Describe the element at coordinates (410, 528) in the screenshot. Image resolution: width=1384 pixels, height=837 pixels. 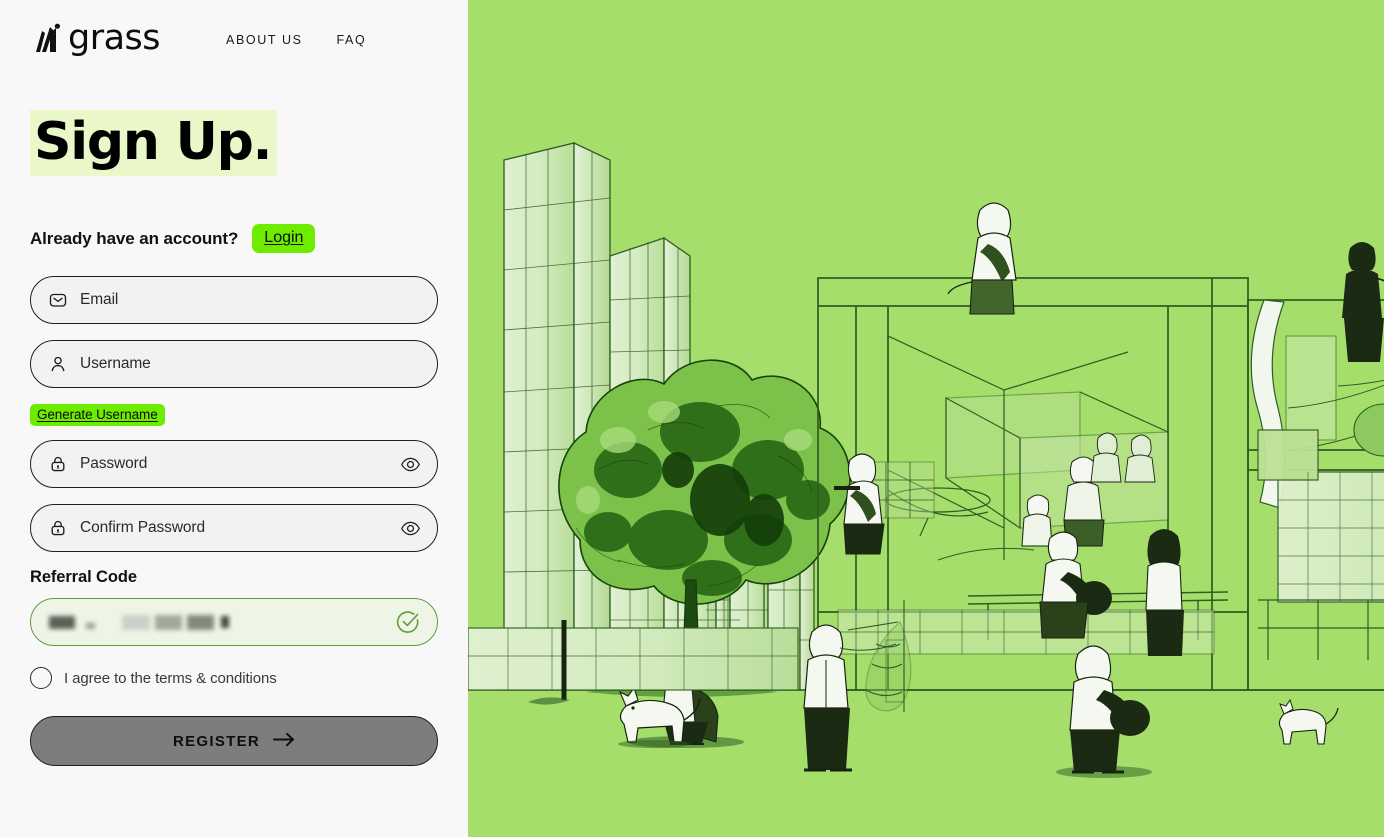
I see `confirm-password-visibility-toggle-icon` at that location.